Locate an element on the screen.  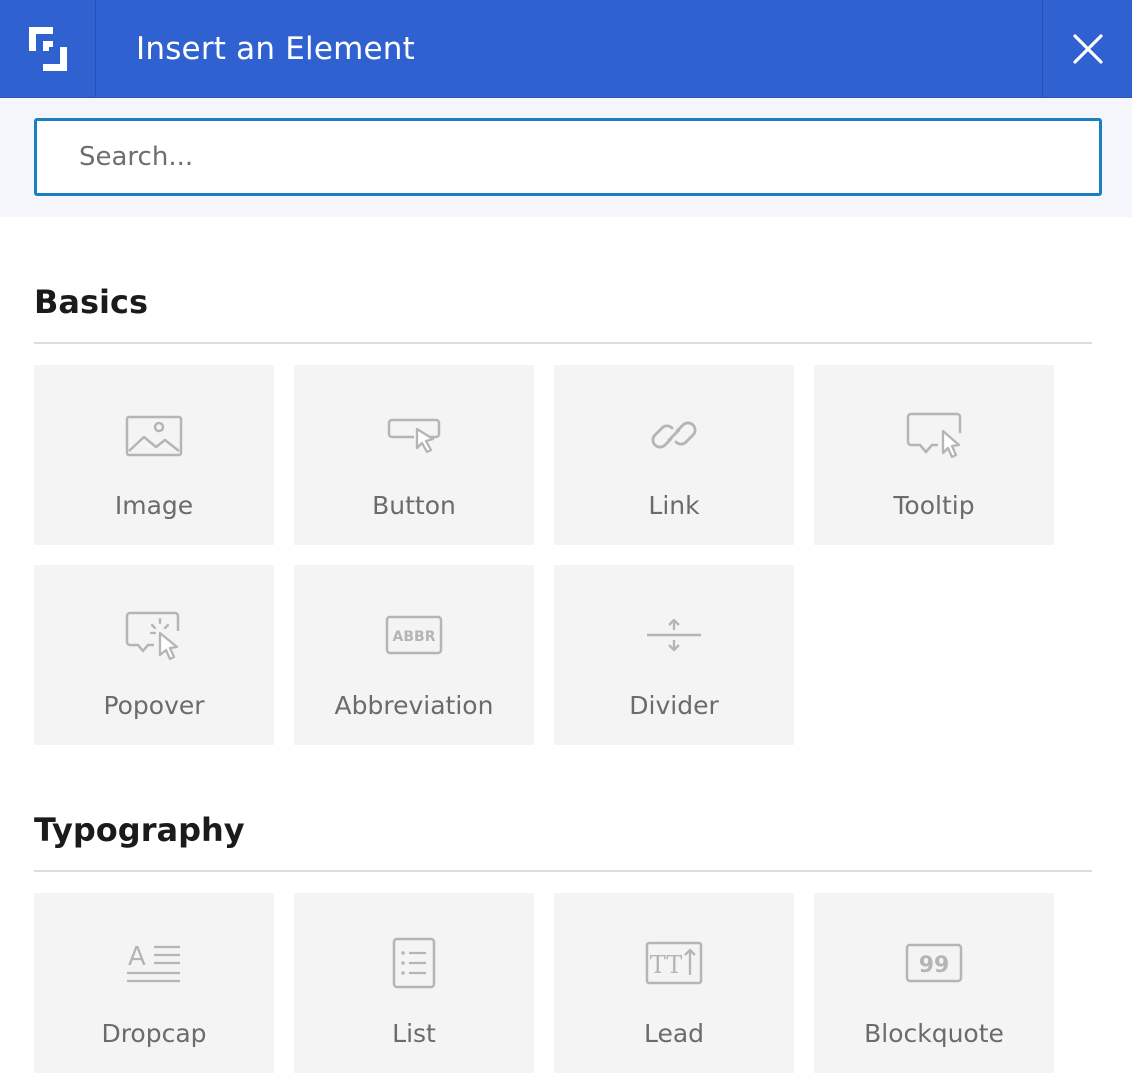
svg-text: ABBR is located at coordinates (414, 637).